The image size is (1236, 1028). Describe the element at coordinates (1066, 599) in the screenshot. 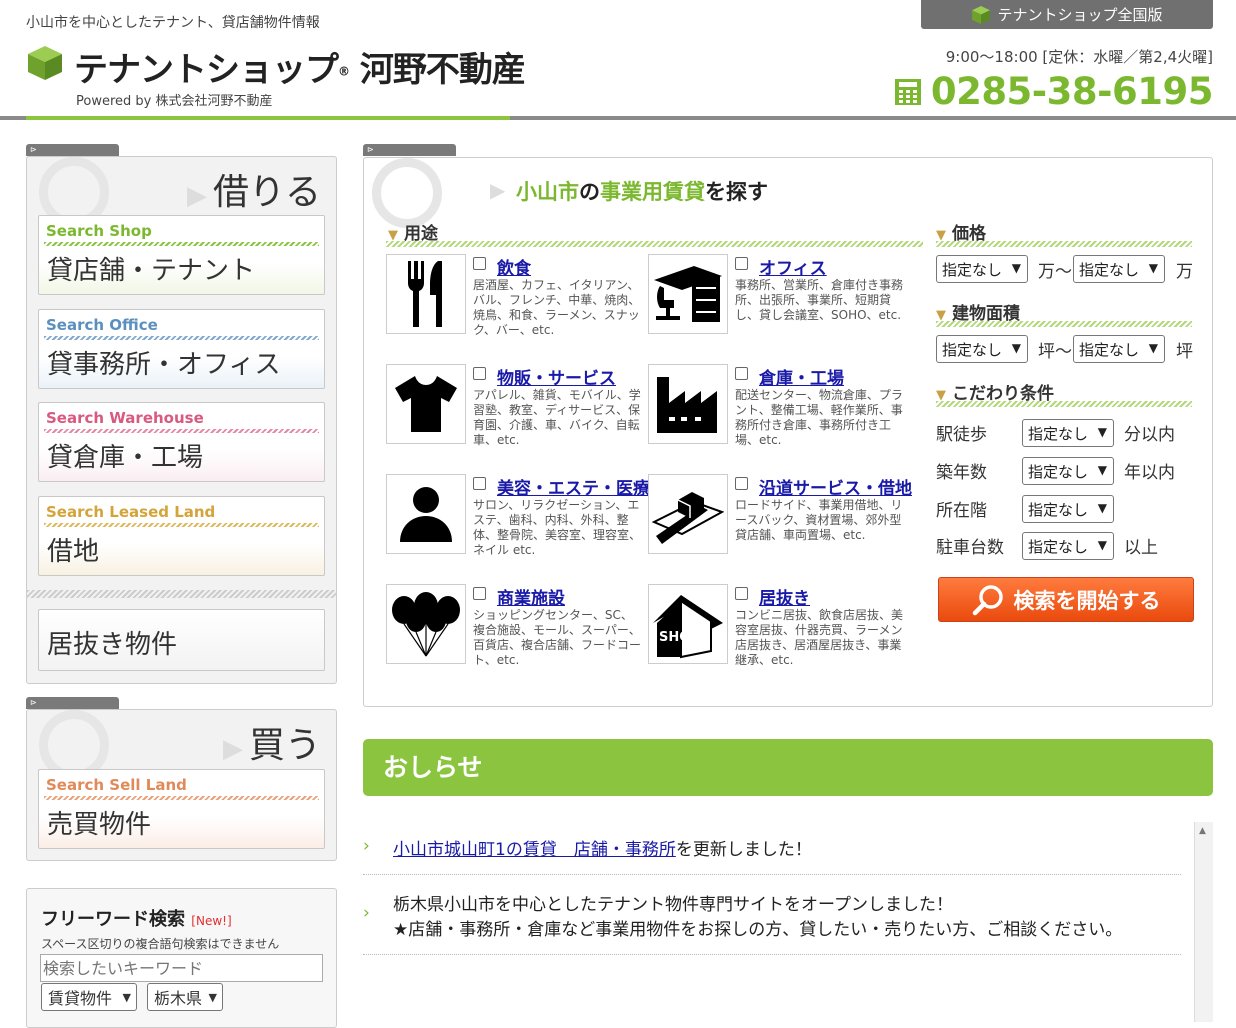

I see `start-search-button: 検索を開始する` at that location.